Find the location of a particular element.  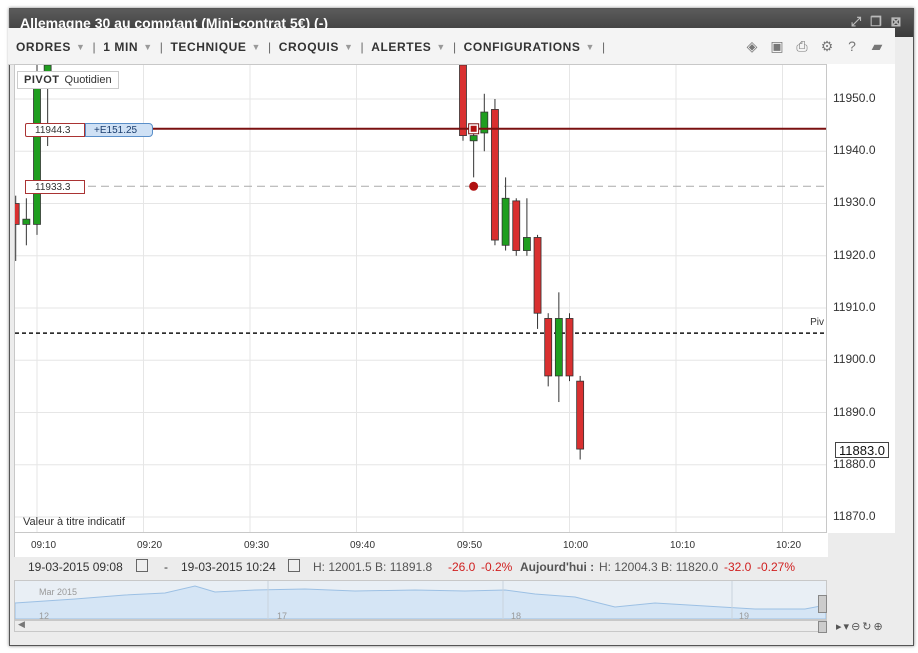

zoom-out-icon: ⊖ is located at coordinates (855, 626).